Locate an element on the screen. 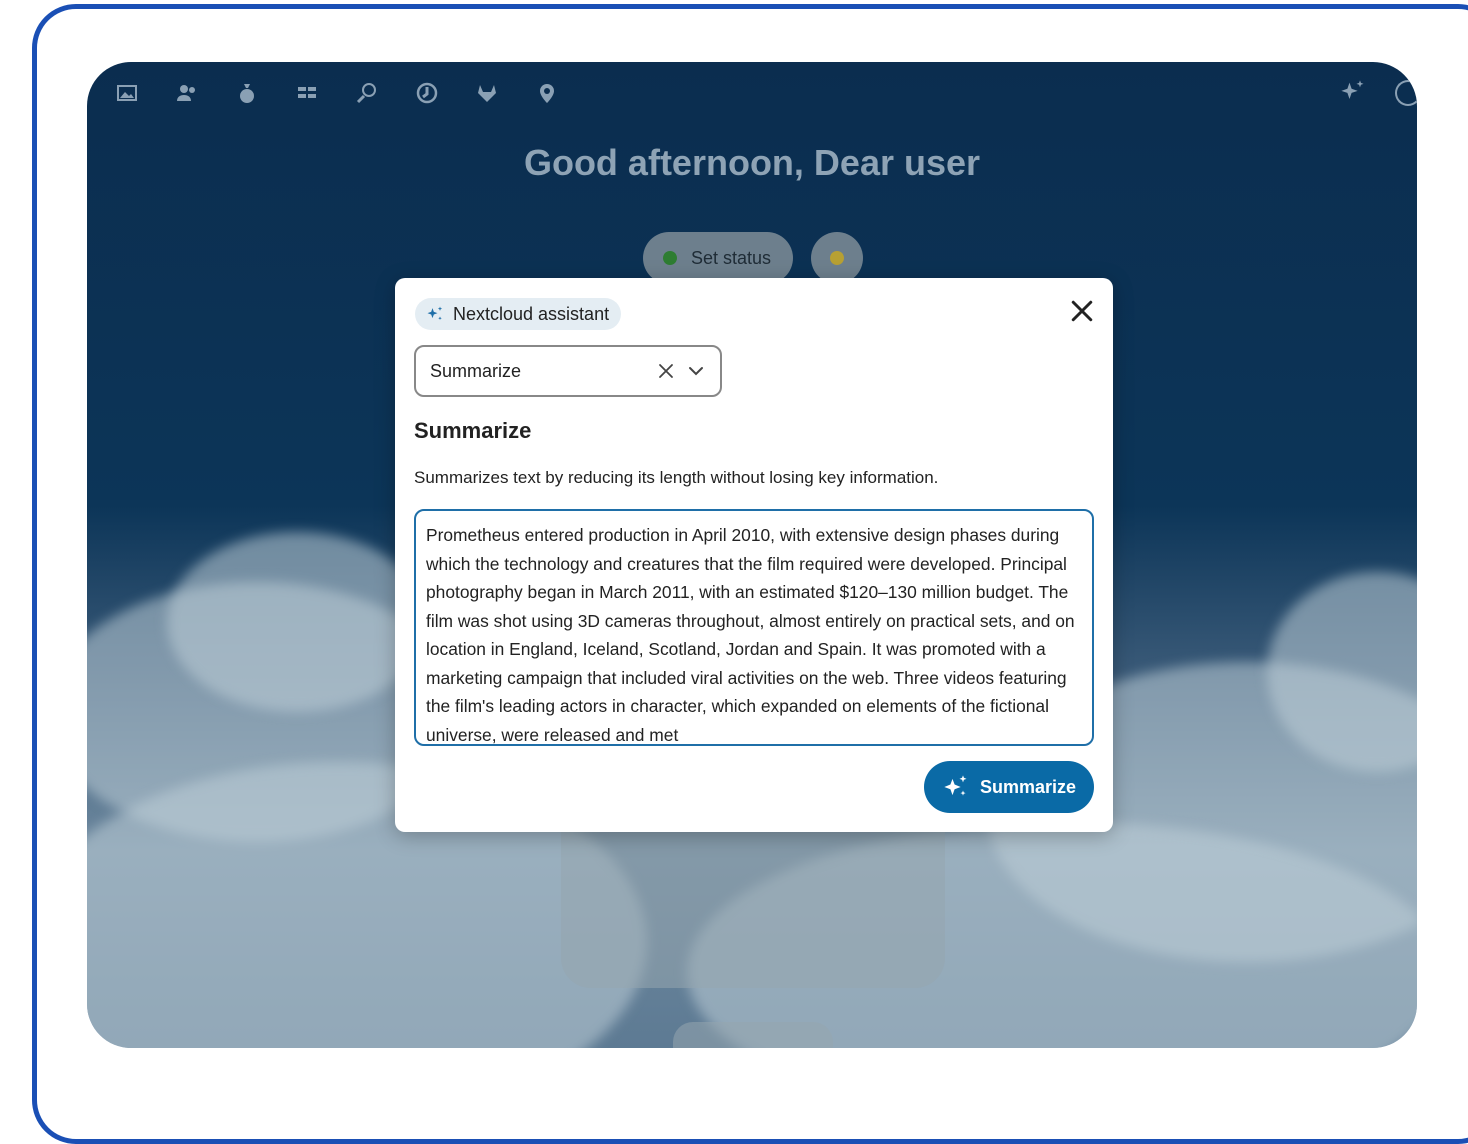  sparkle-icon is located at coordinates (955, 785).